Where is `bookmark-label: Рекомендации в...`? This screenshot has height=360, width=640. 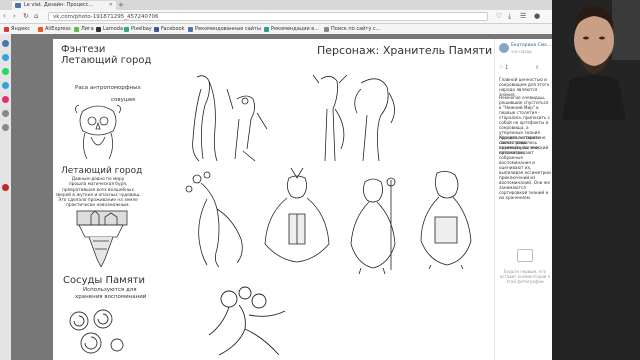 bookmark-label: Рекомендации в... is located at coordinates (295, 29).